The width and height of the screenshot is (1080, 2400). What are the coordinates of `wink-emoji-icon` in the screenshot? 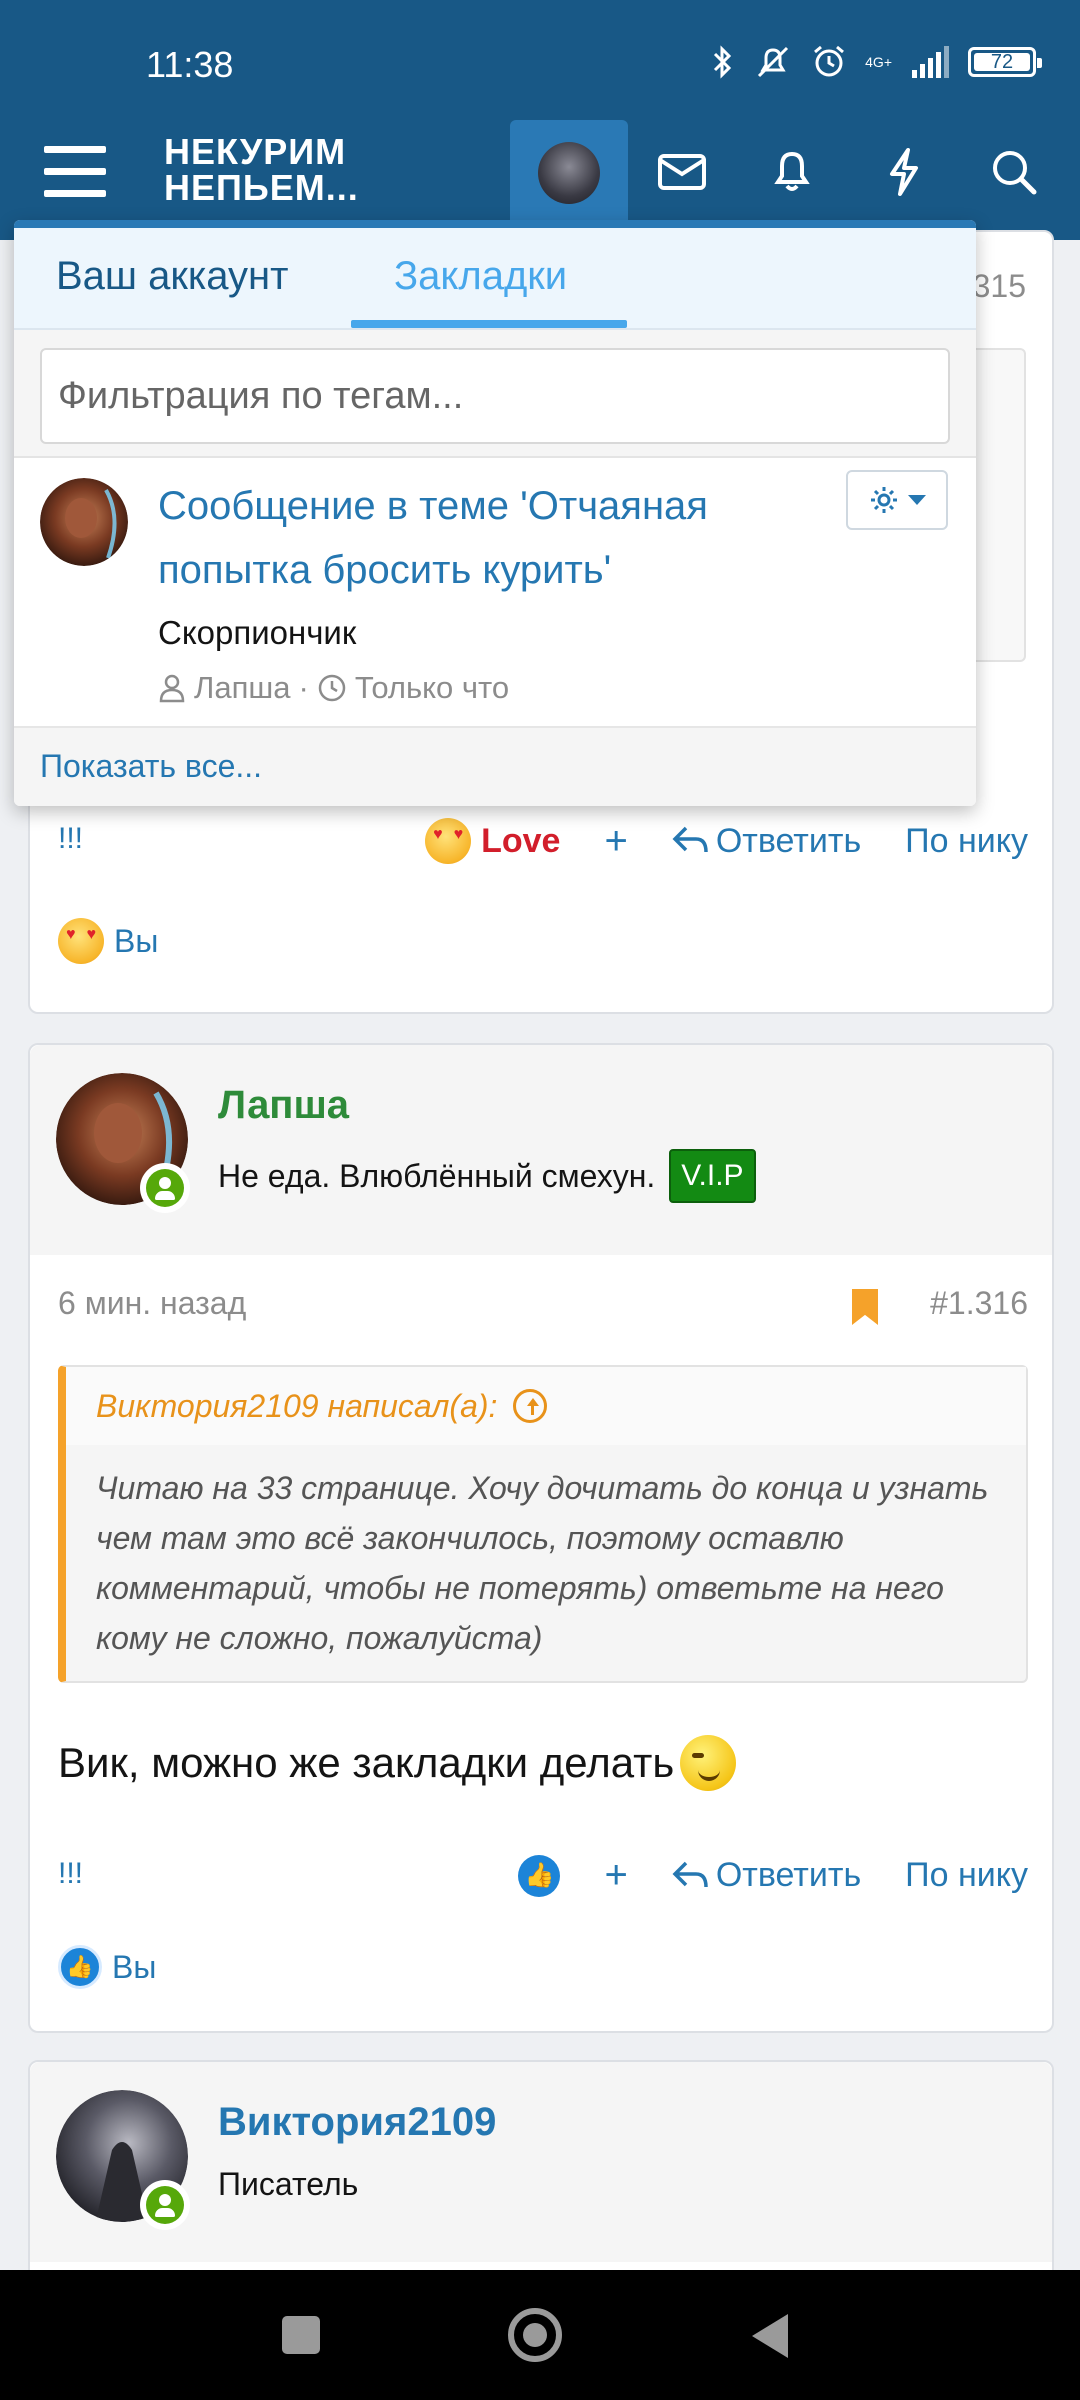 It's located at (708, 1763).